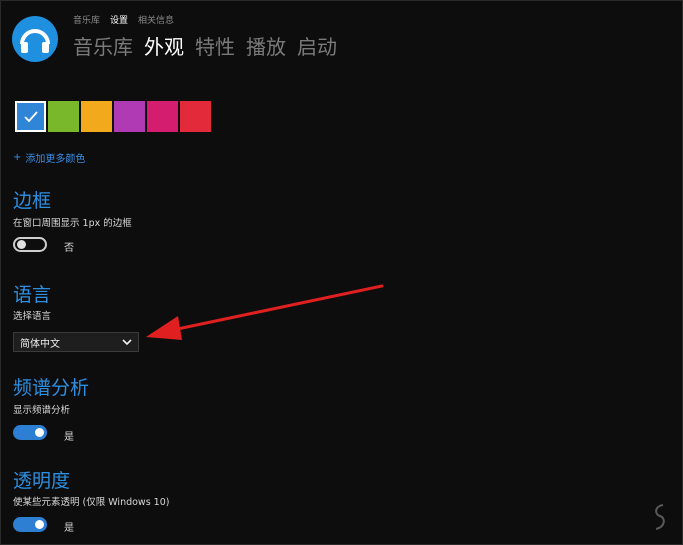 This screenshot has height=545, width=683. I want to click on watermark-mark, so click(660, 517).